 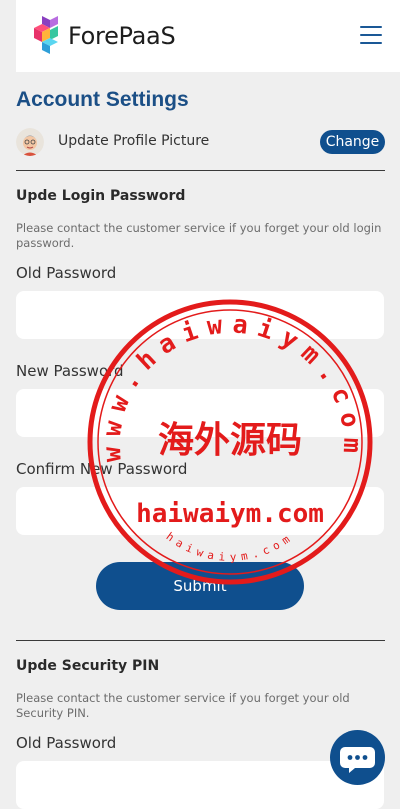 What do you see at coordinates (200, 785) in the screenshot?
I see `old-pin-password-input` at bounding box center [200, 785].